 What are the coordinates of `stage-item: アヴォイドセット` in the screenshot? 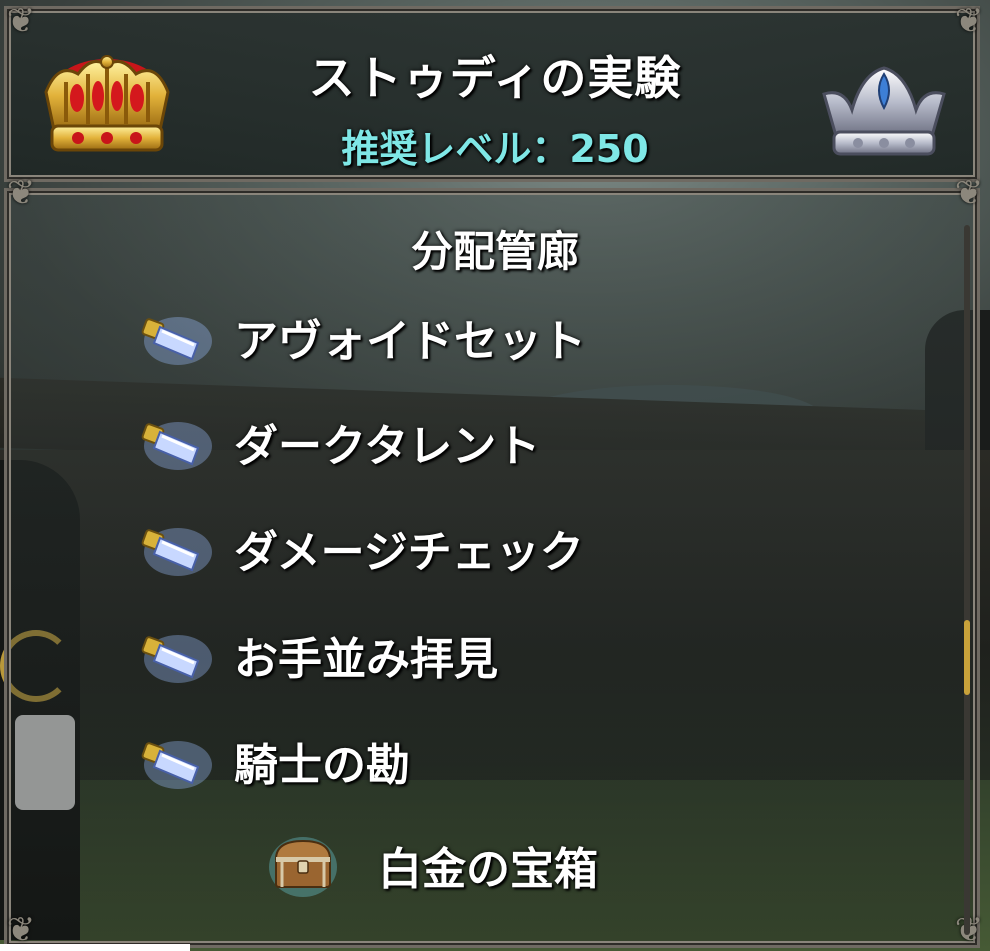 It's located at (363, 337).